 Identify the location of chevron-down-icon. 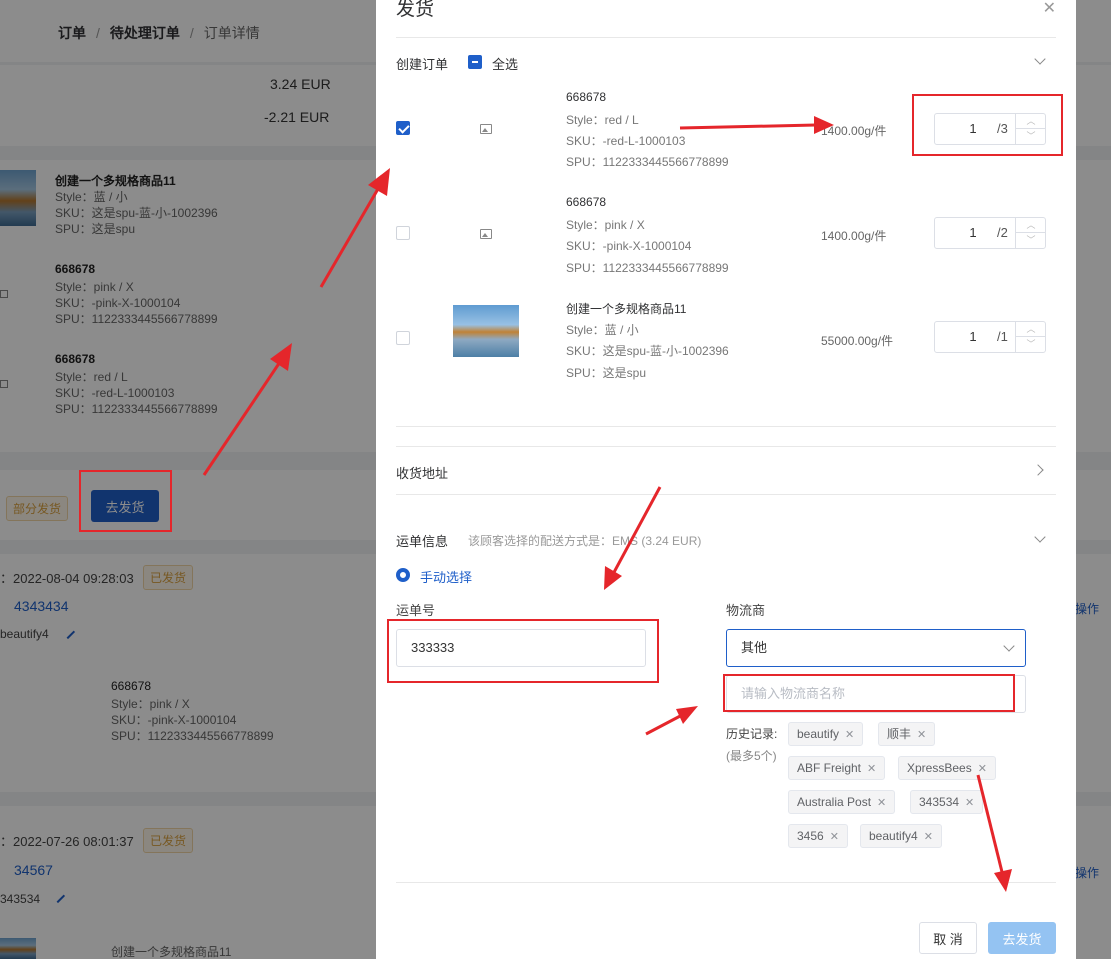
(1009, 646).